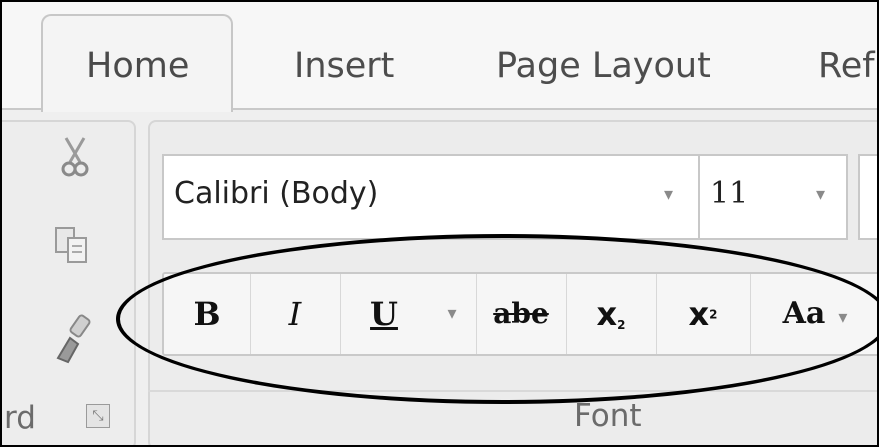 The width and height of the screenshot is (879, 447). I want to click on underline-button: U, so click(384, 314).